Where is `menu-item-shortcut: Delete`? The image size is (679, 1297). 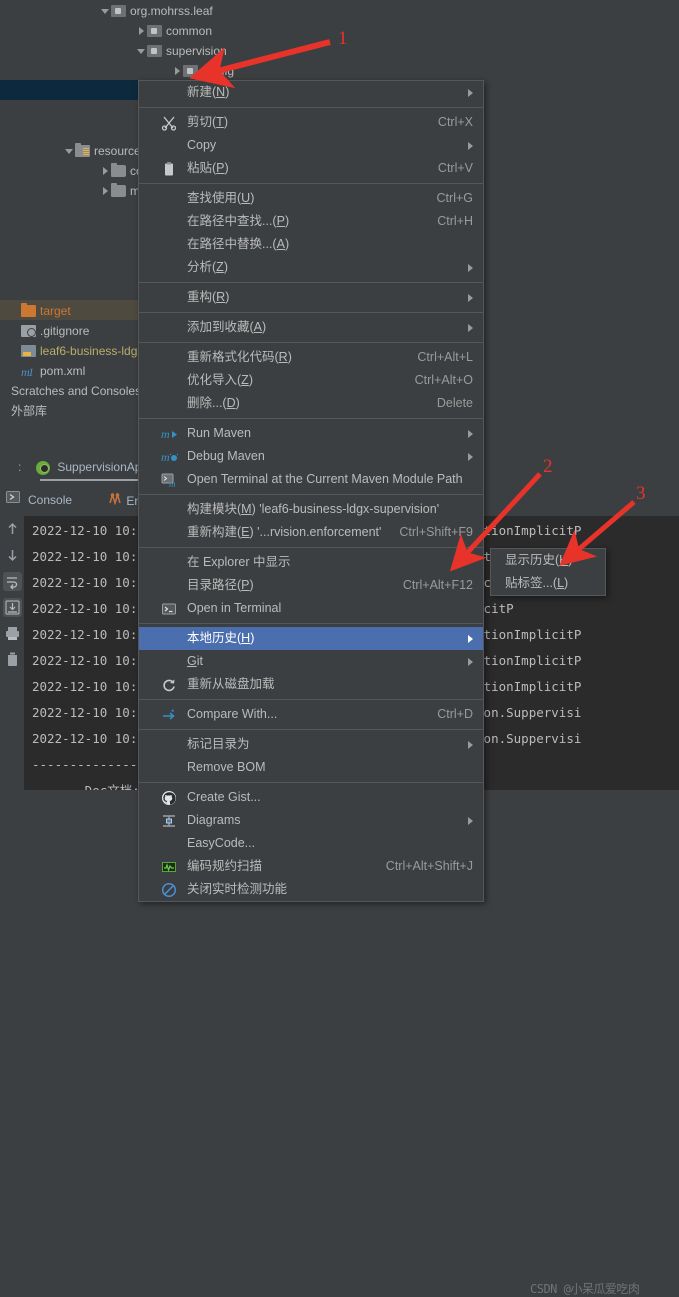
menu-item-shortcut: Delete is located at coordinates (454, 403).